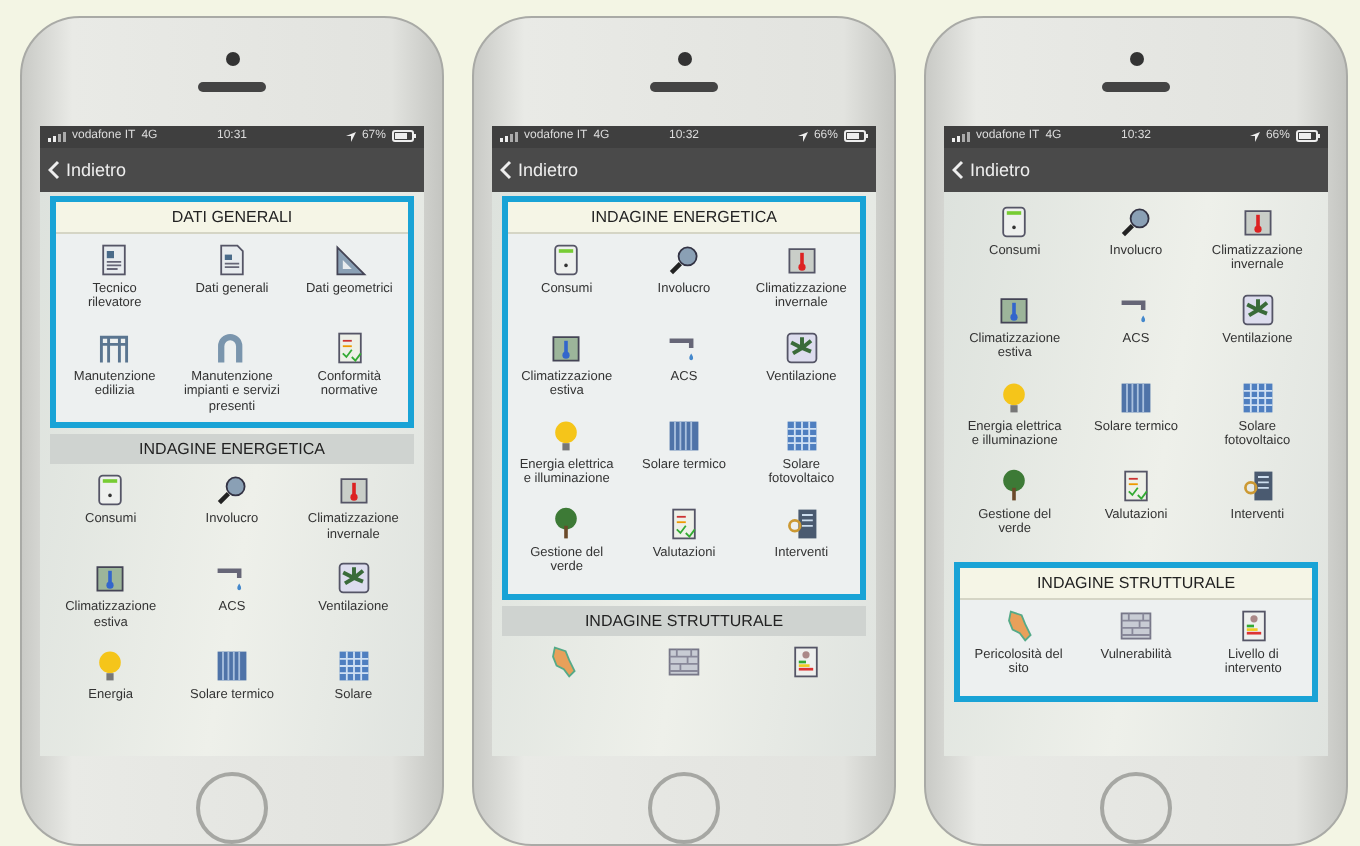  Describe the element at coordinates (232, 217) in the screenshot. I see `section-title: DATI GENERALI` at that location.